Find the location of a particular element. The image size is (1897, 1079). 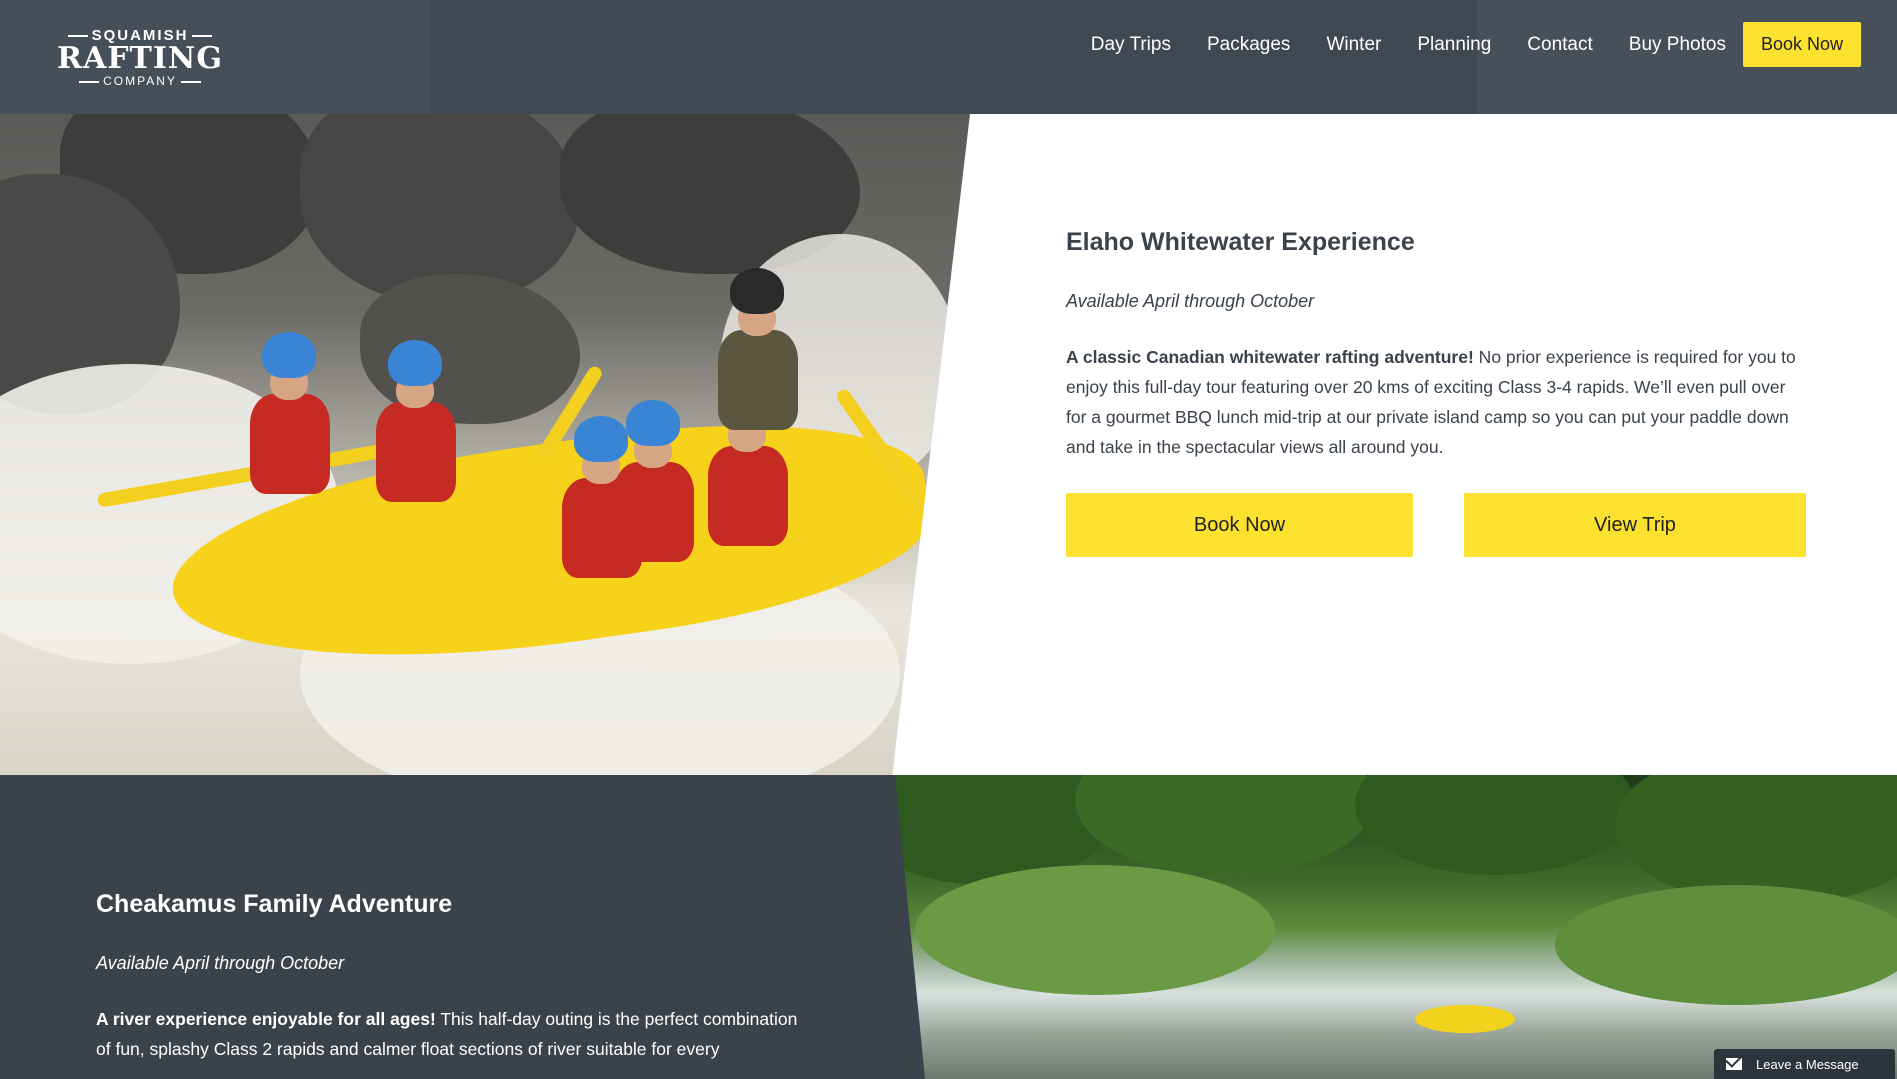

elaho-availability: Available April through October is located at coordinates (1190, 301).